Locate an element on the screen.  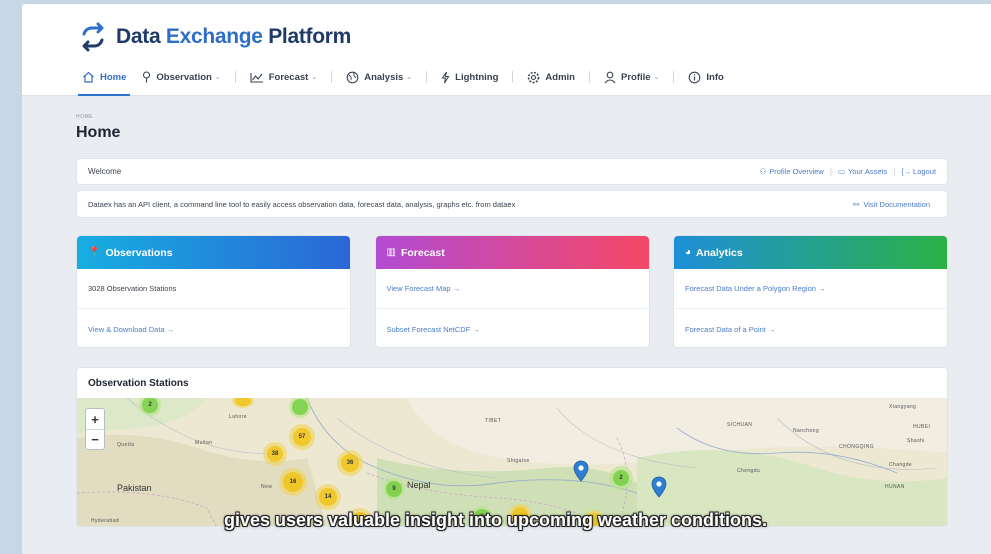
map-zoom-control: + − is located at coordinates (95, 429).